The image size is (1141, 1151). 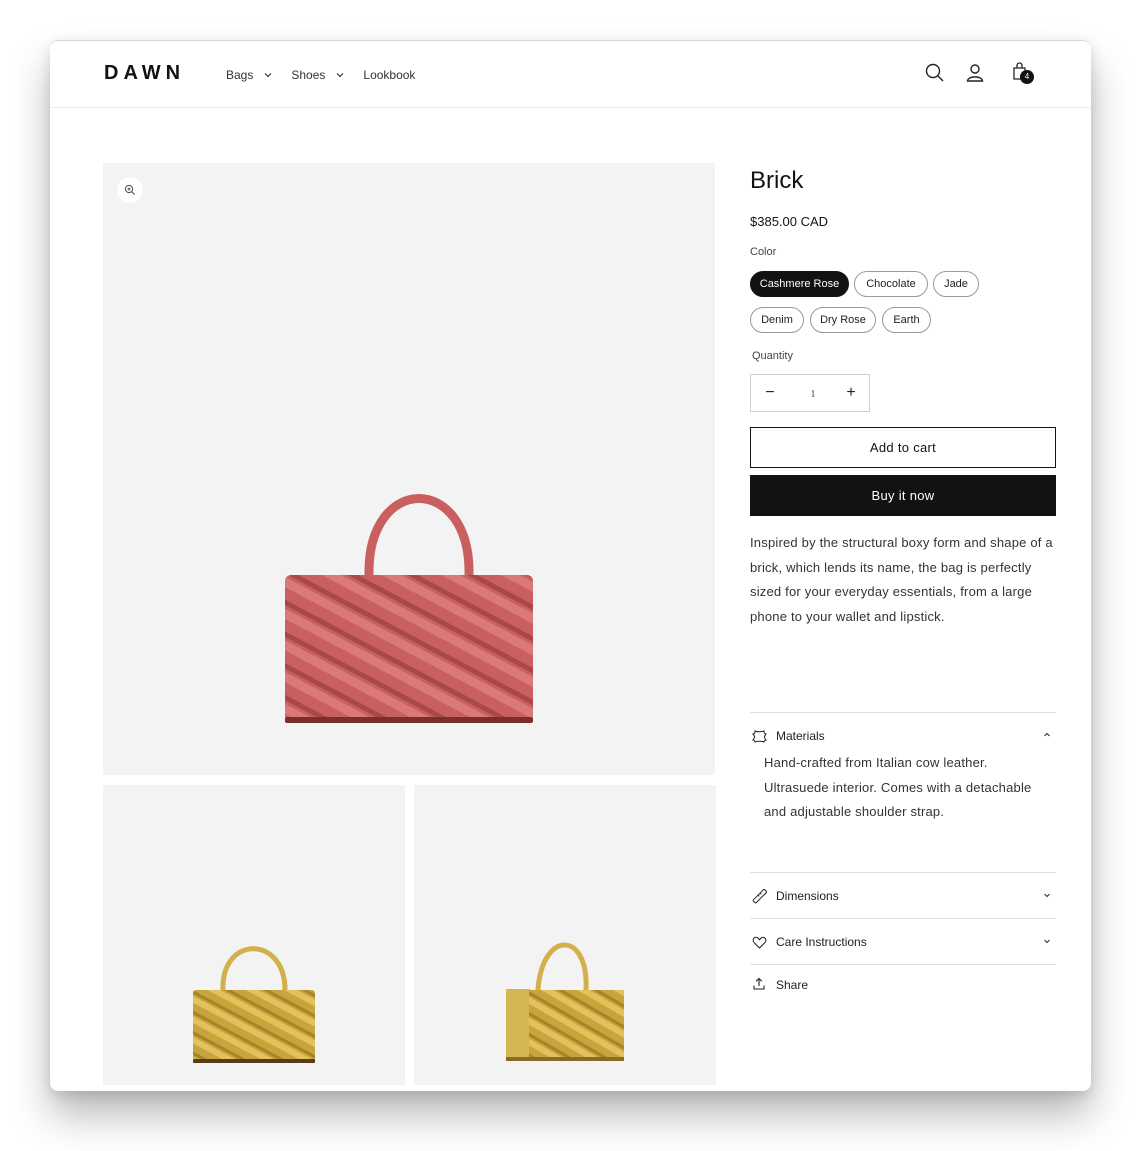 I want to click on nav-item-shoes: Shoes, so click(x=318, y=75).